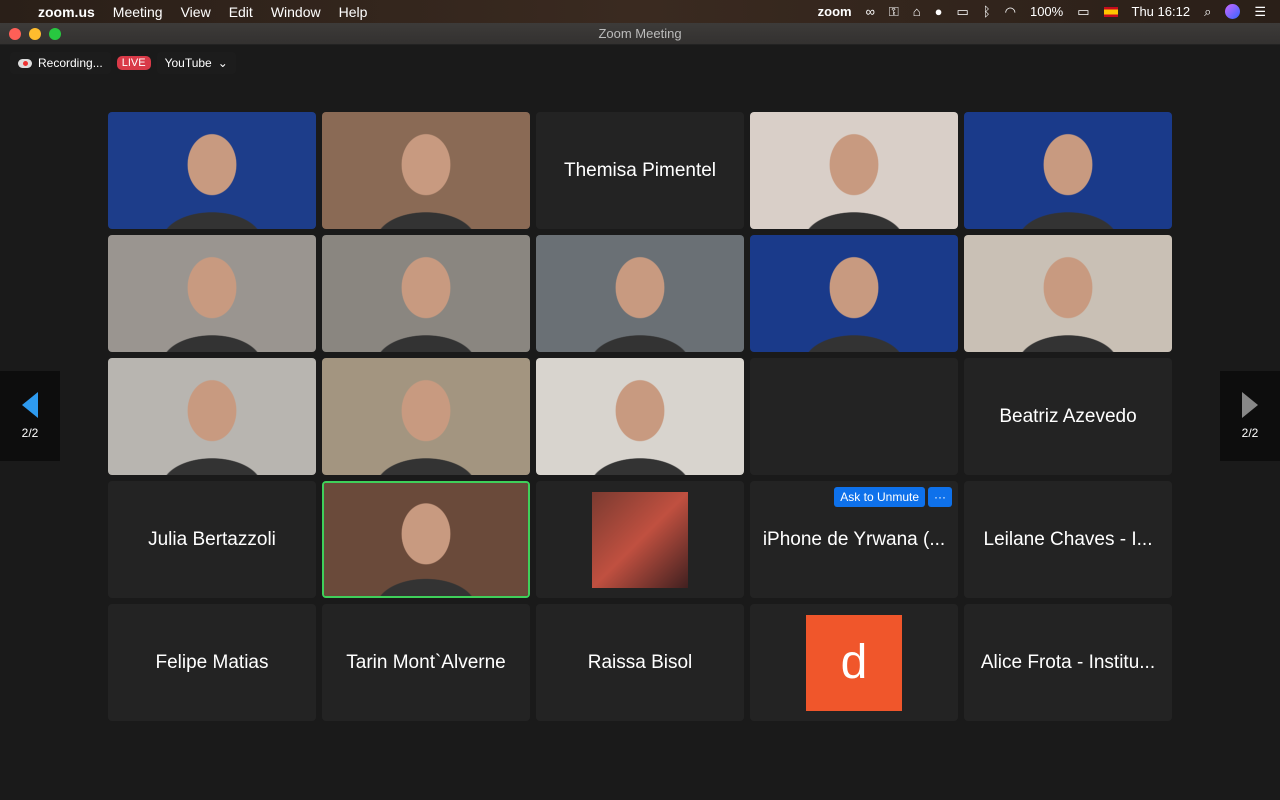  I want to click on live-badge: LIVE, so click(133, 63).